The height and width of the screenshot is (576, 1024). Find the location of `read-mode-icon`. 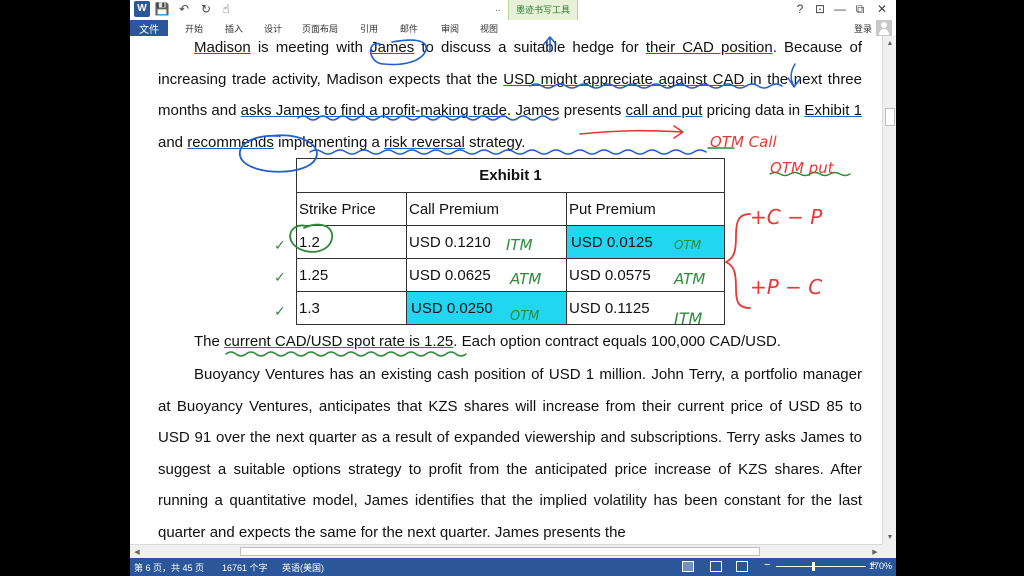

read-mode-icon is located at coordinates (688, 566).